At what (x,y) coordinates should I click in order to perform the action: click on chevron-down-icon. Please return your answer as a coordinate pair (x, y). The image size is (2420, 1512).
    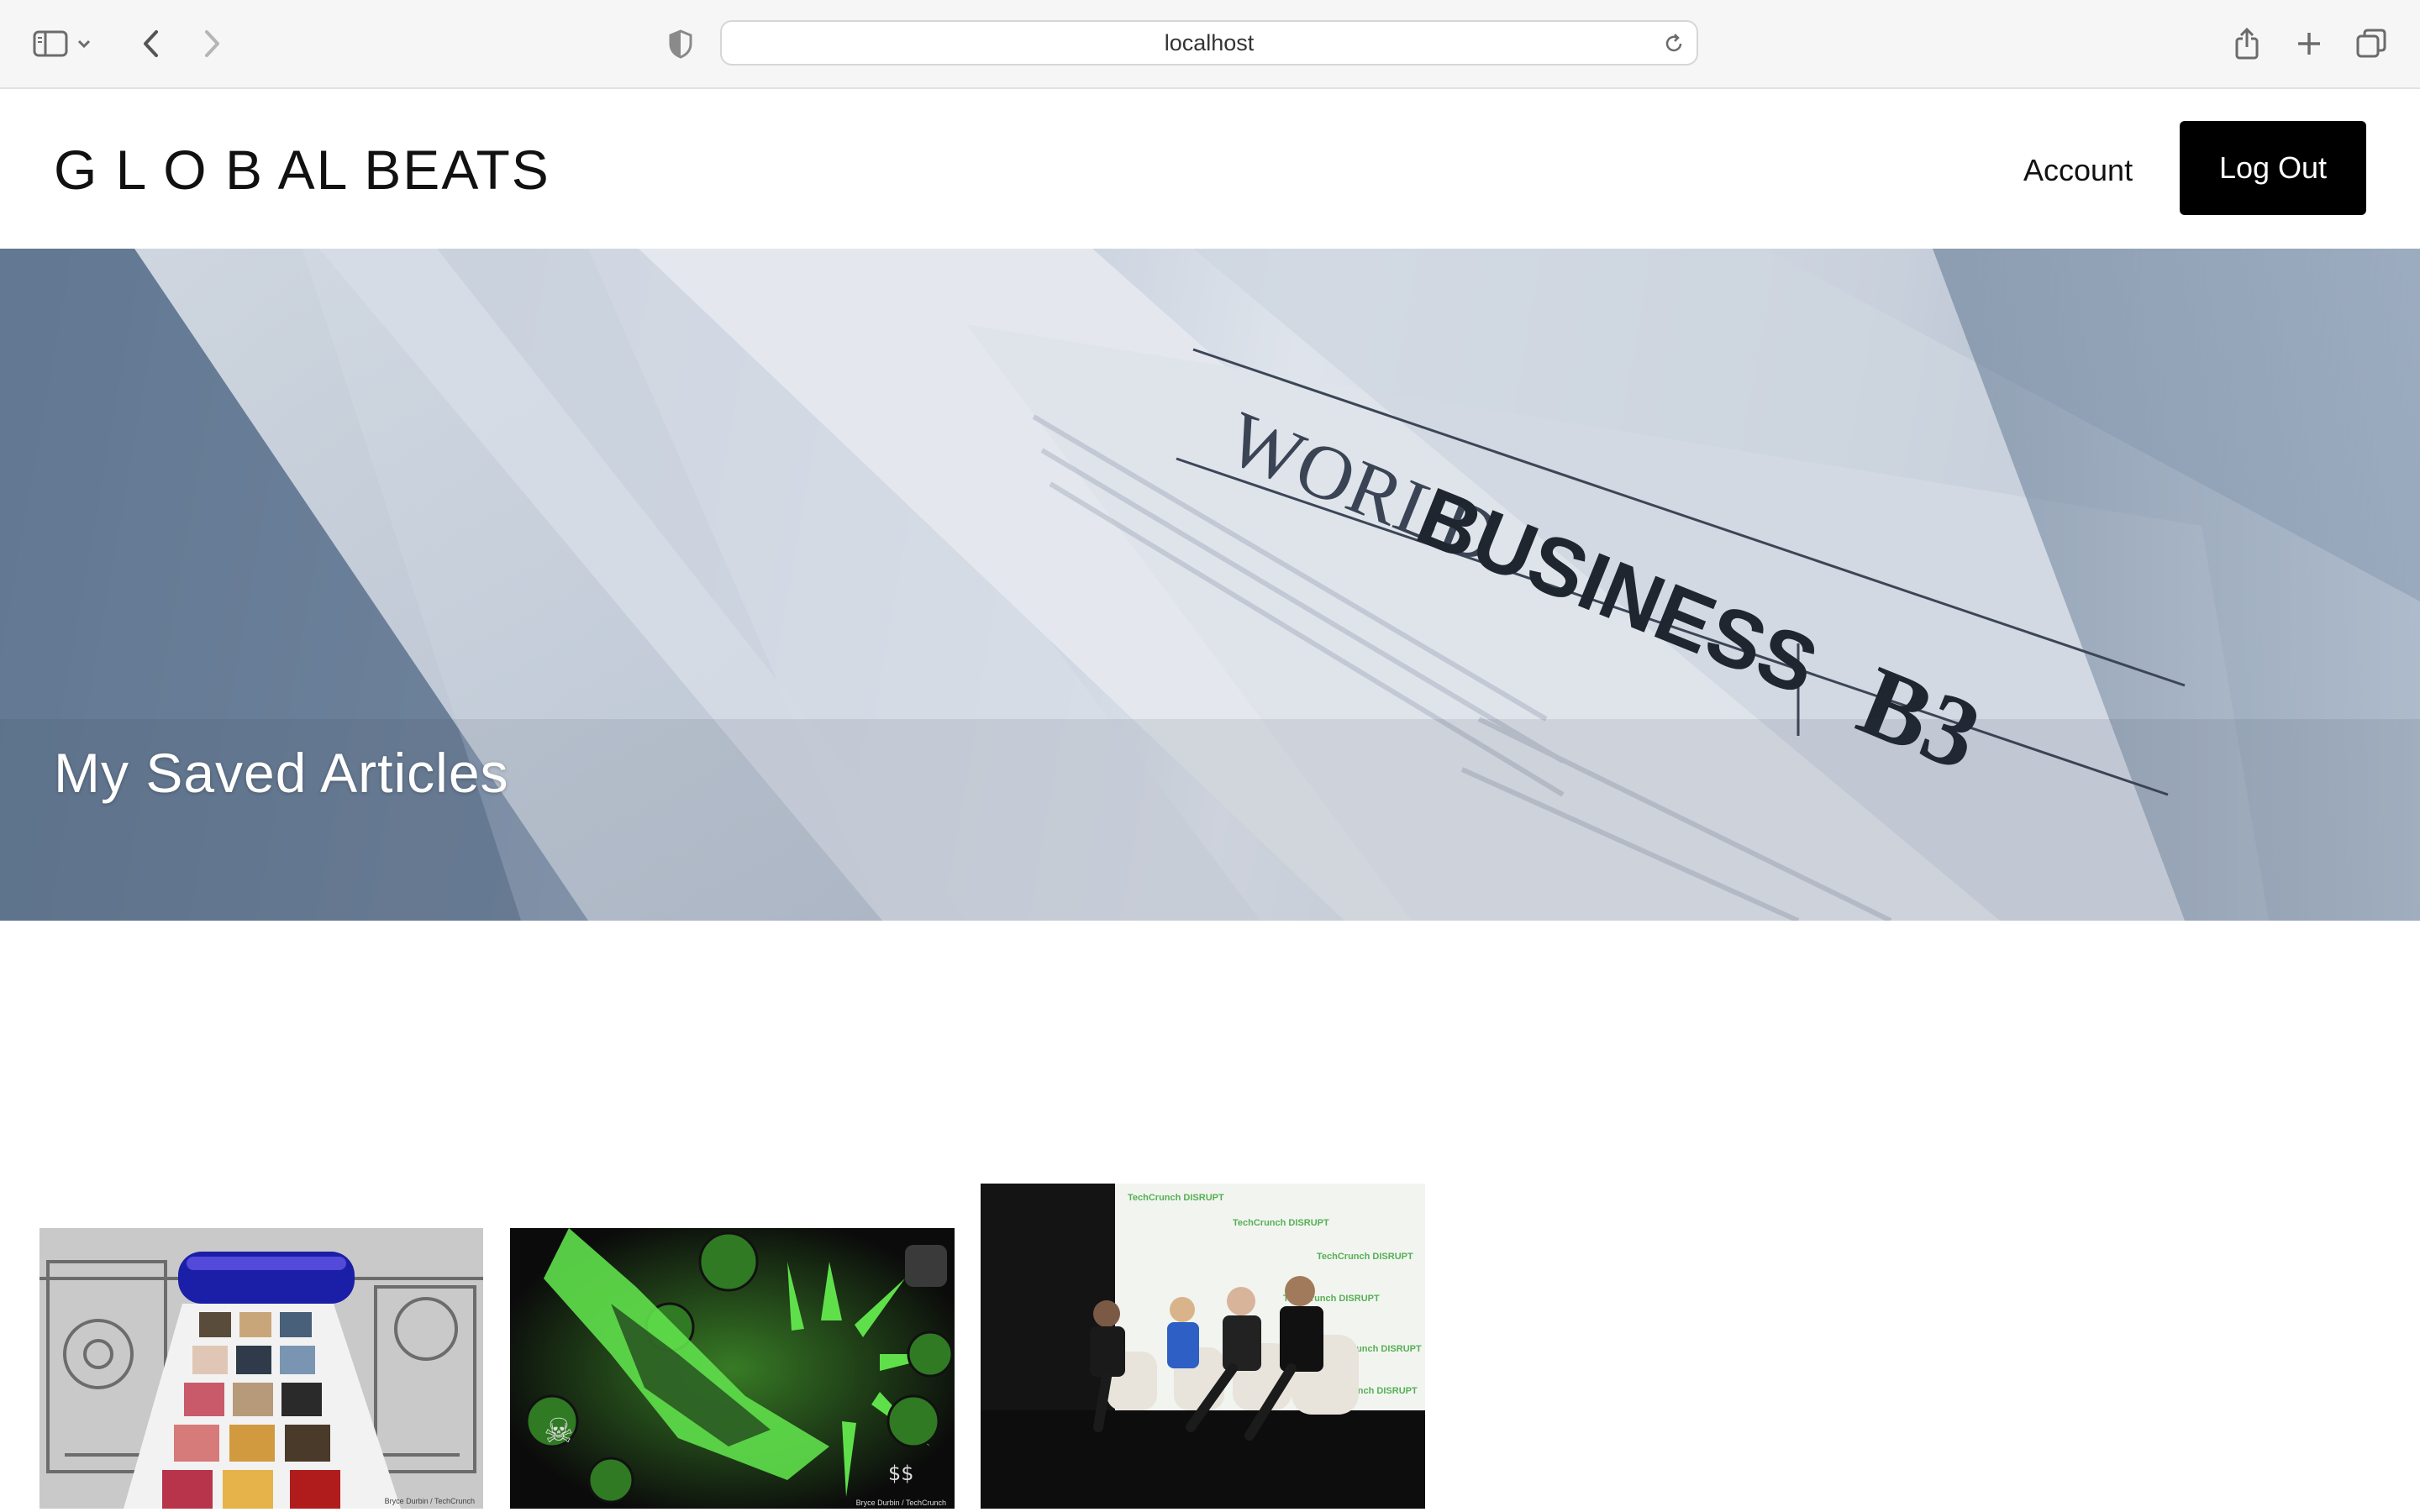
    Looking at the image, I should click on (84, 43).